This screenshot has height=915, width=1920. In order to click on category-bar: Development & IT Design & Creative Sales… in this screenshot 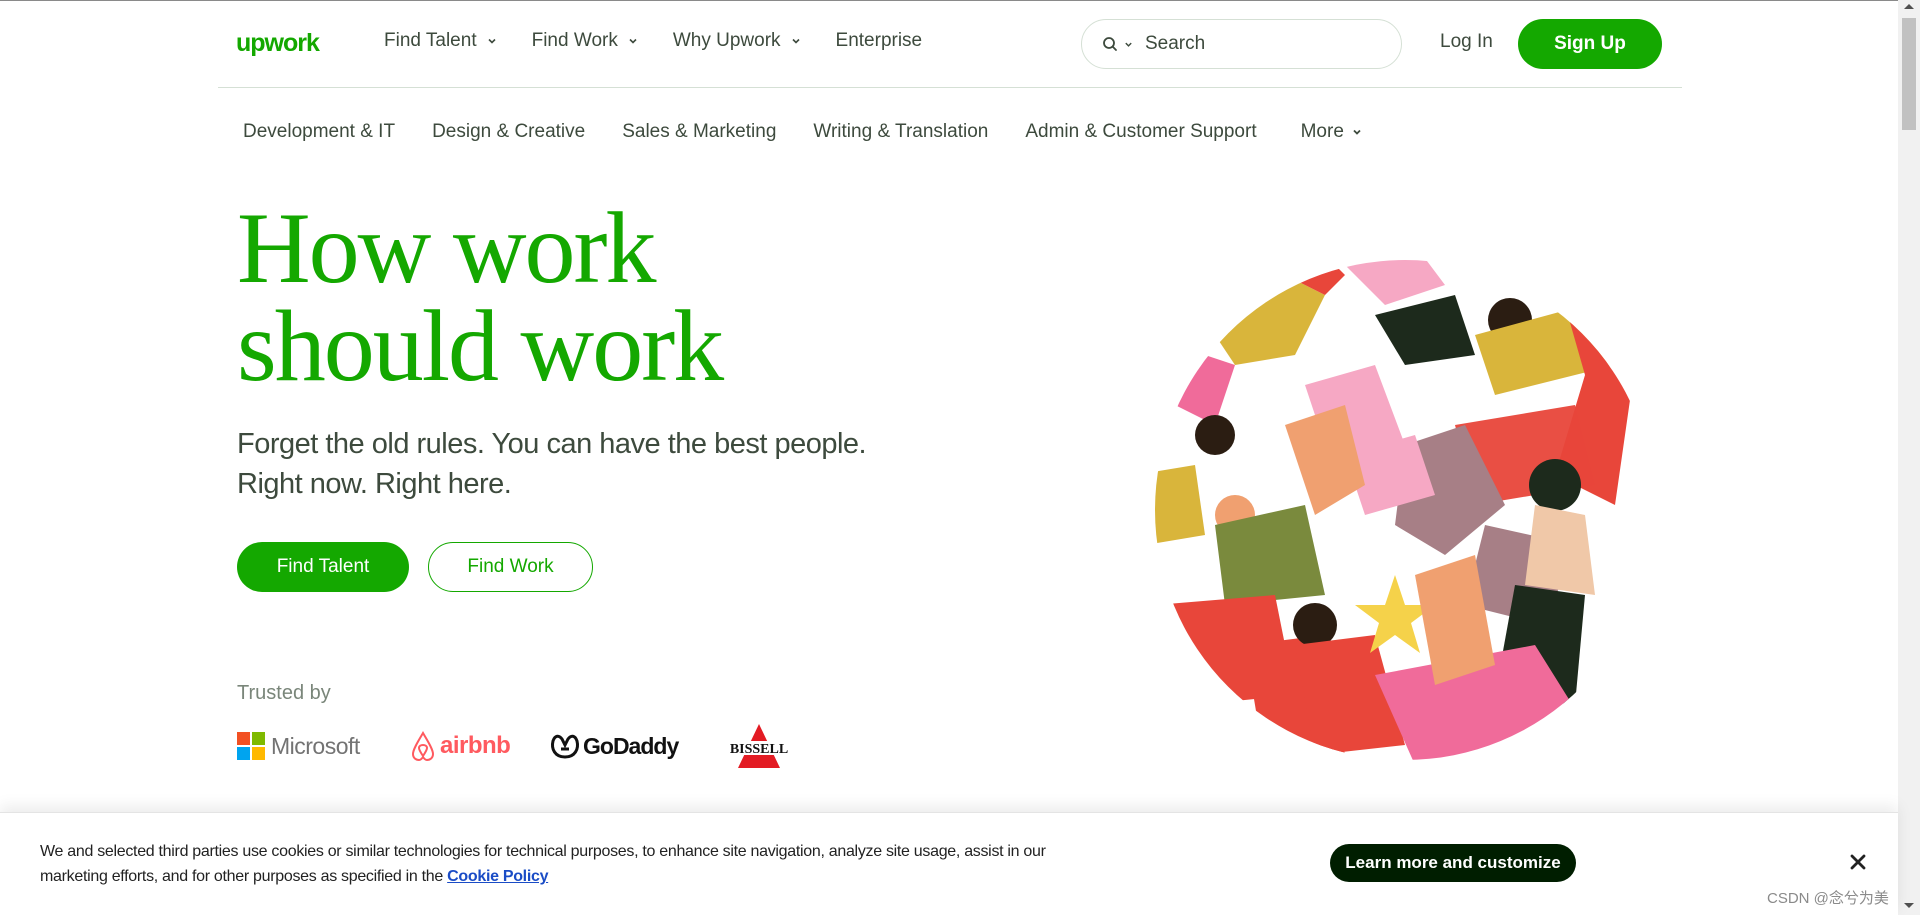, I will do `click(821, 132)`.